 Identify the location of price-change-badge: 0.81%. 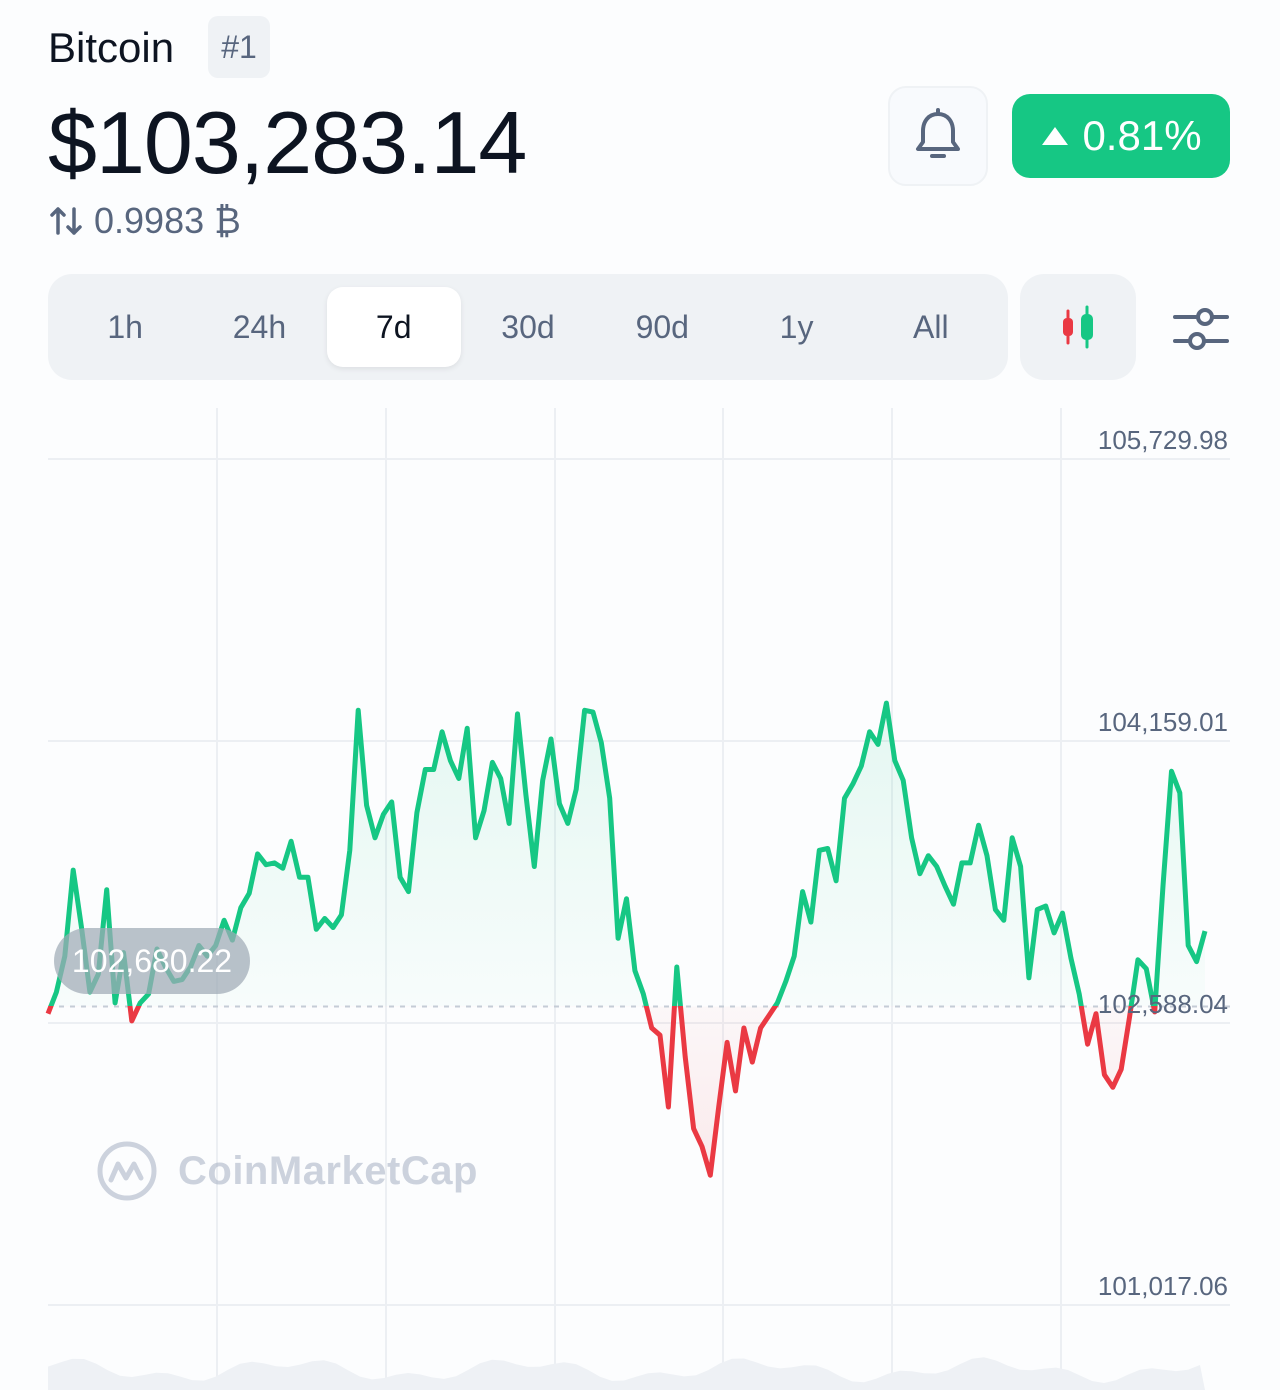
(1121, 136).